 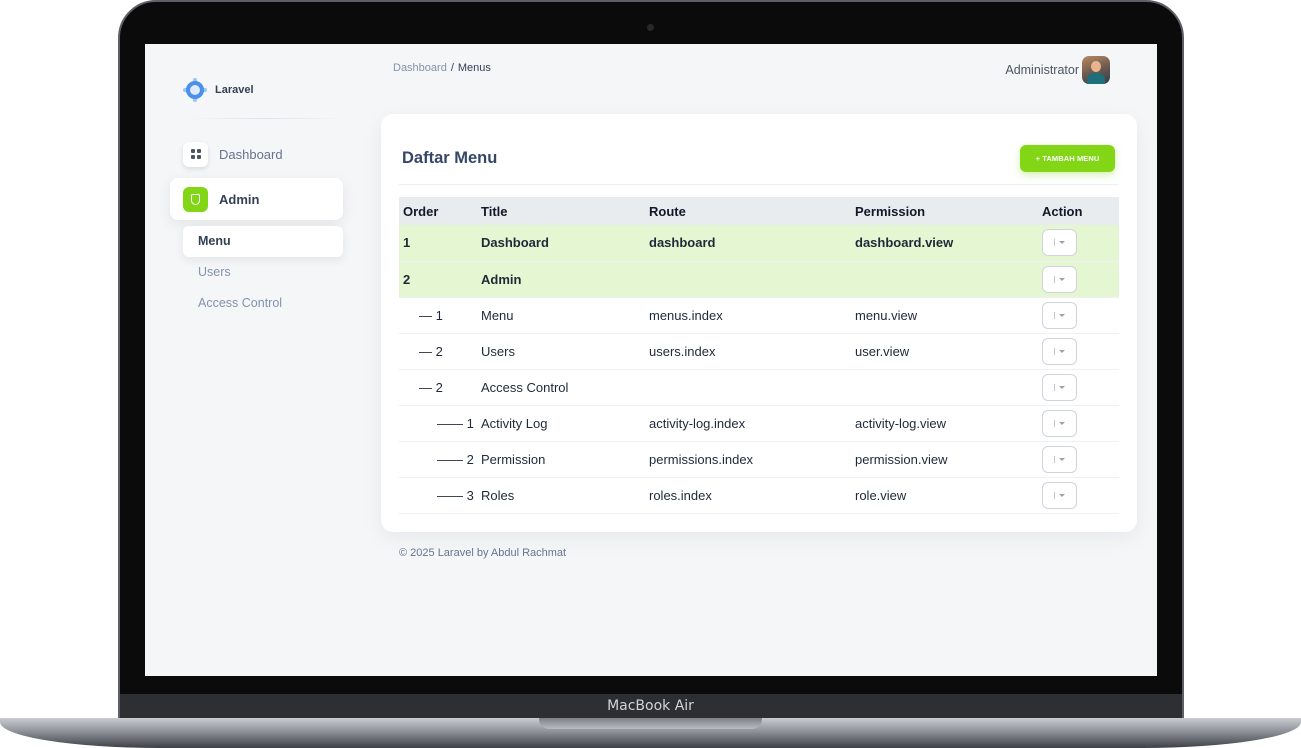 I want to click on route-cell: users.index, so click(x=748, y=351).